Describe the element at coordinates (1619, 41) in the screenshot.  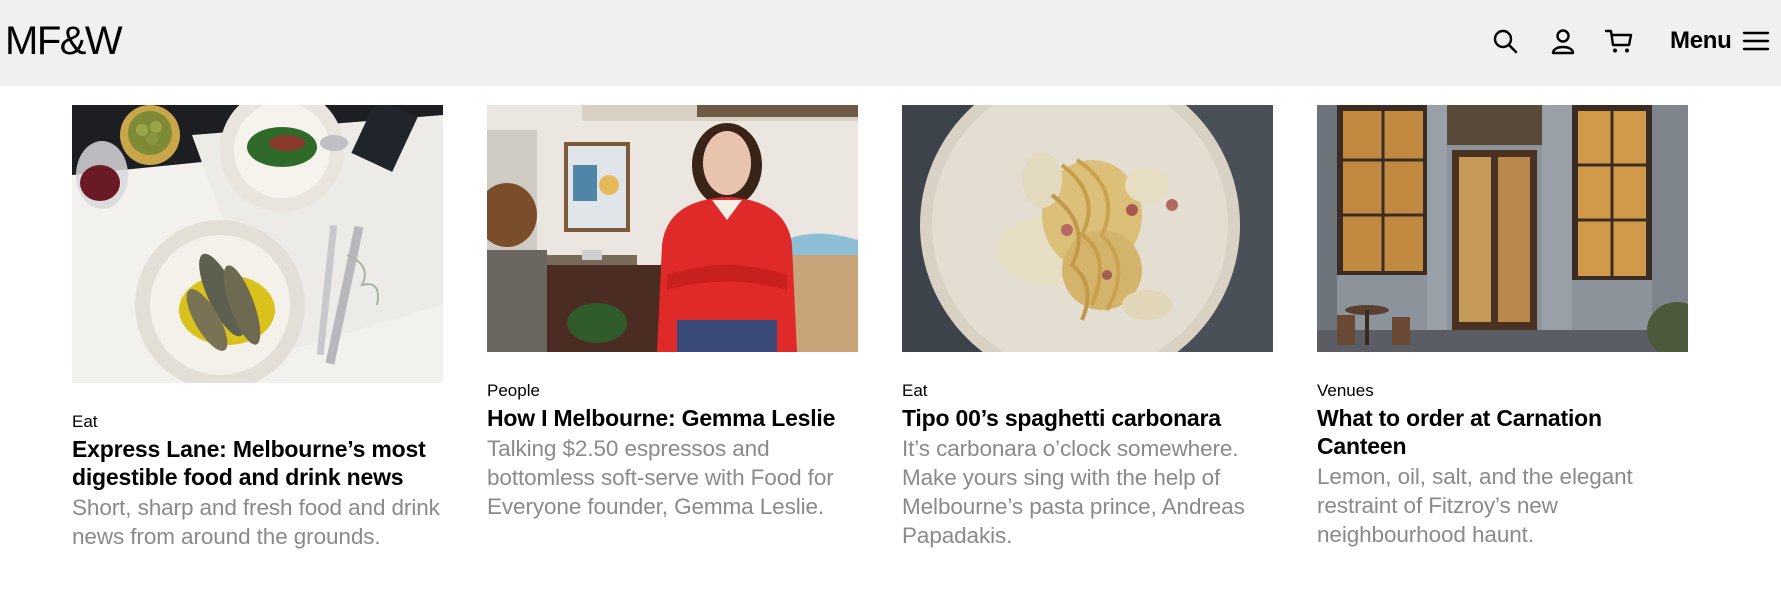
I see `cart-icon` at that location.